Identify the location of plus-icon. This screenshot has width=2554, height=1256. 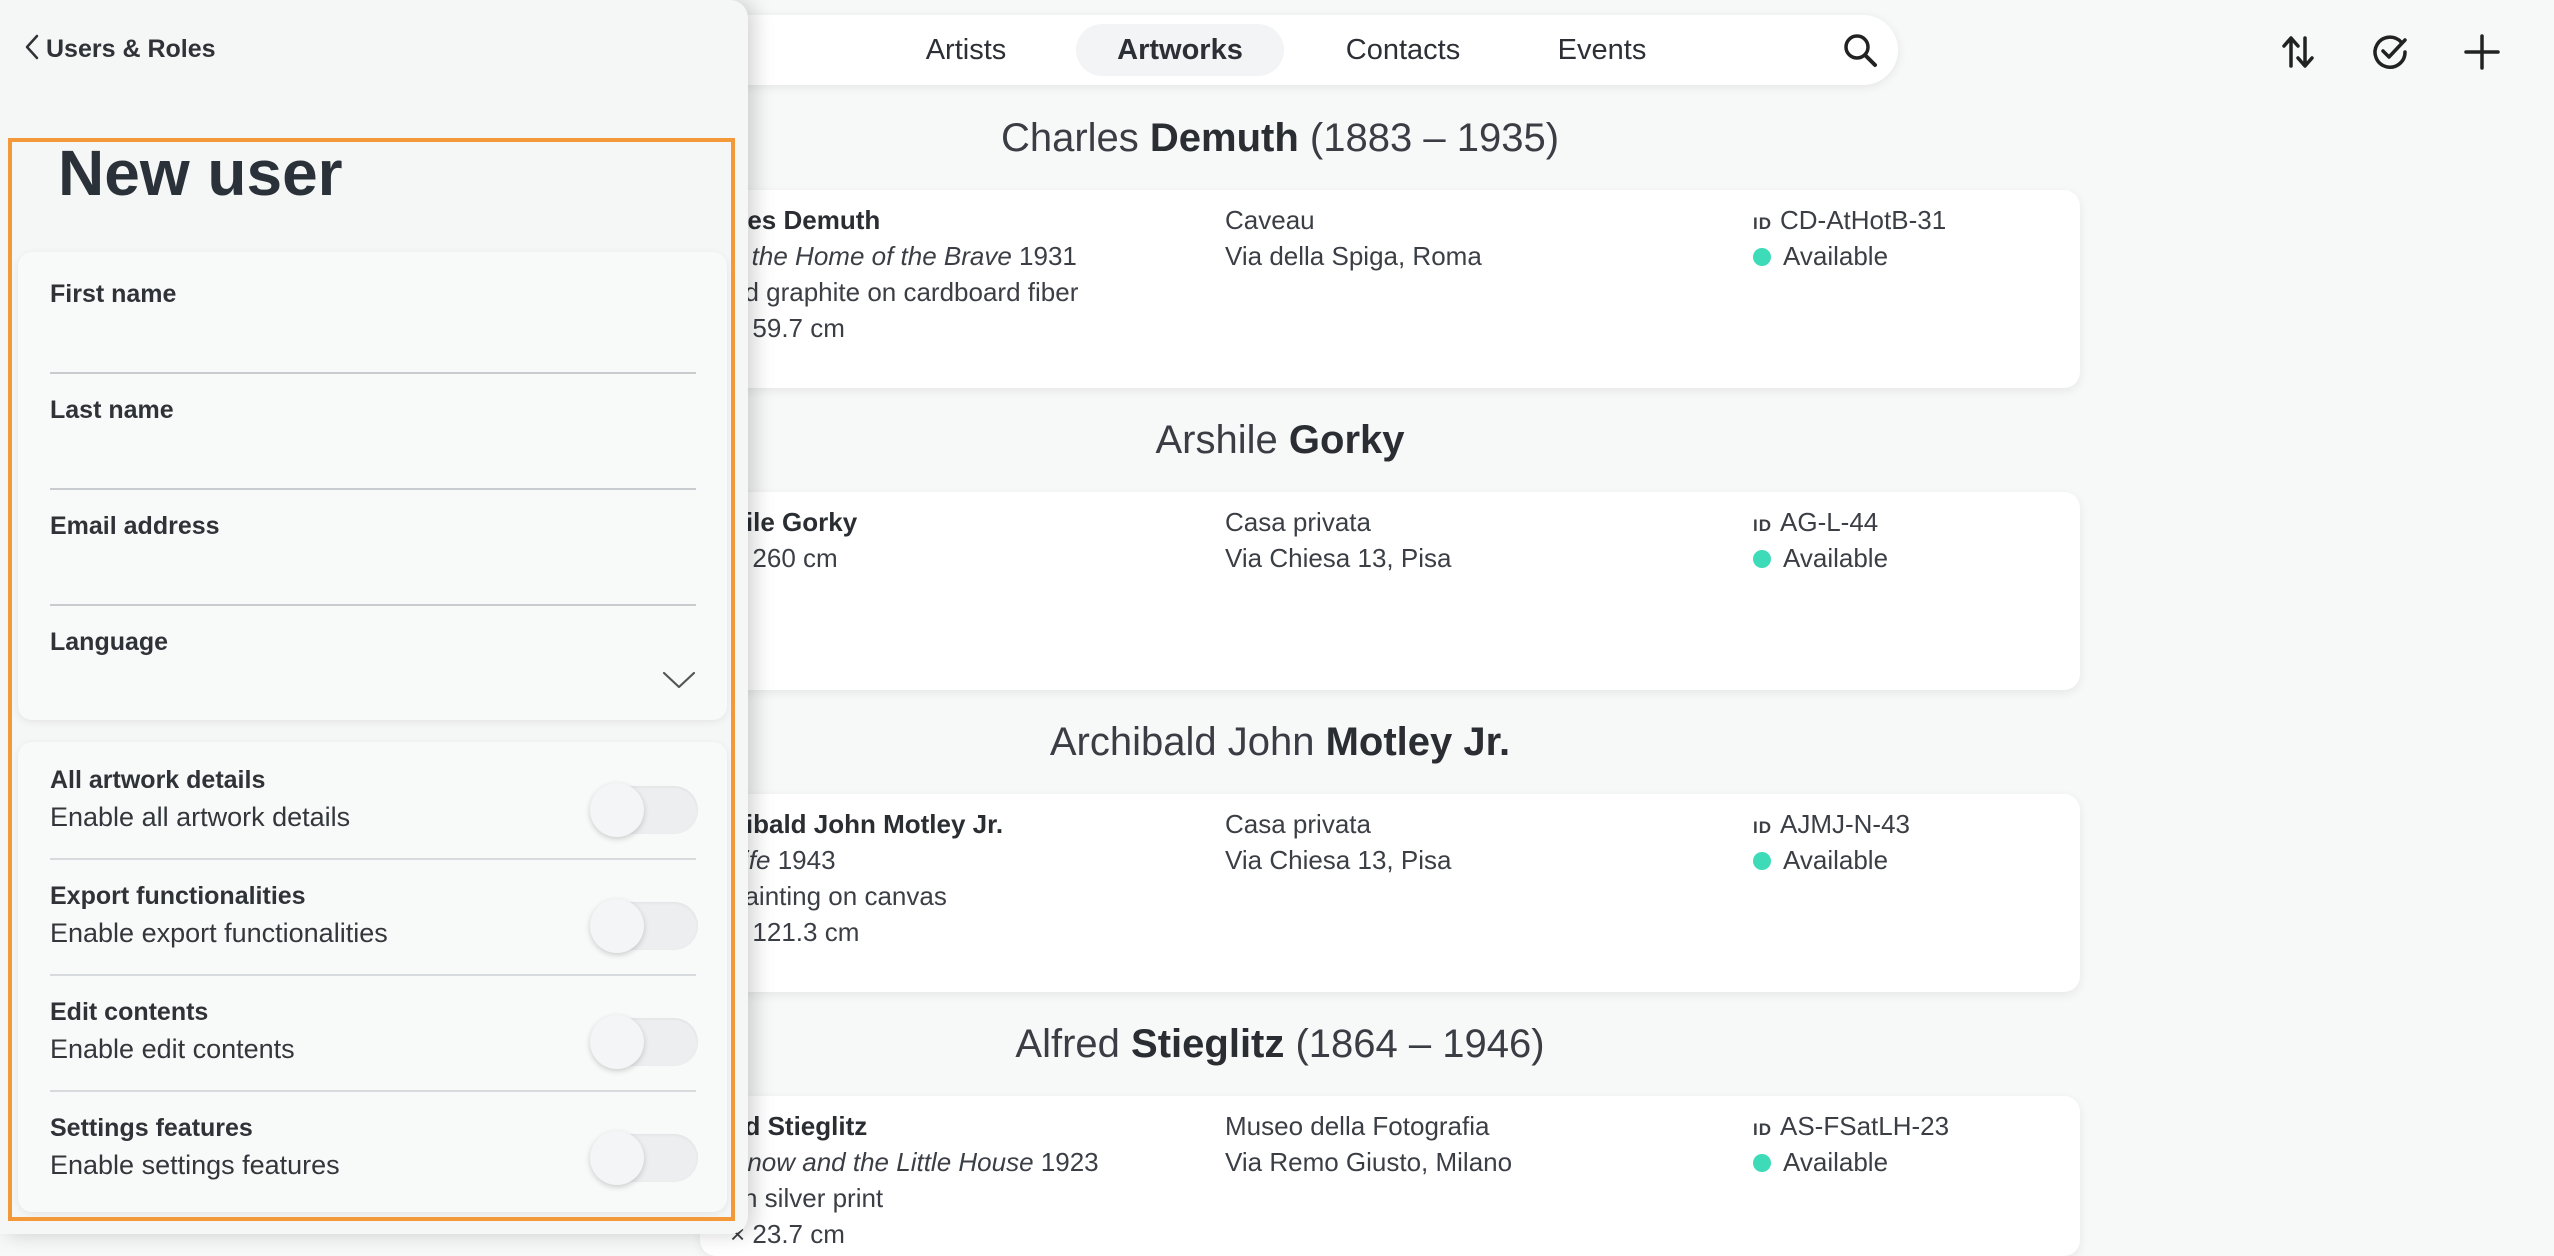
(2482, 52).